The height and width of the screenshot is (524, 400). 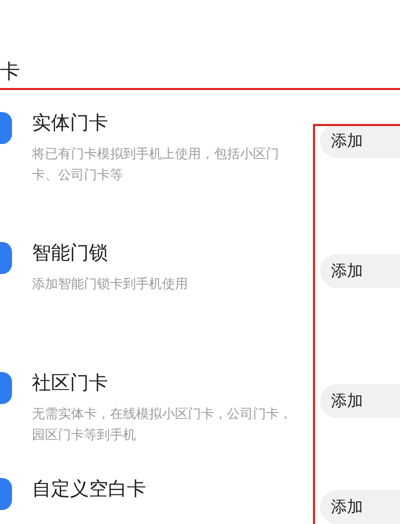 What do you see at coordinates (70, 253) in the screenshot?
I see `card-title: 智能门锁` at bounding box center [70, 253].